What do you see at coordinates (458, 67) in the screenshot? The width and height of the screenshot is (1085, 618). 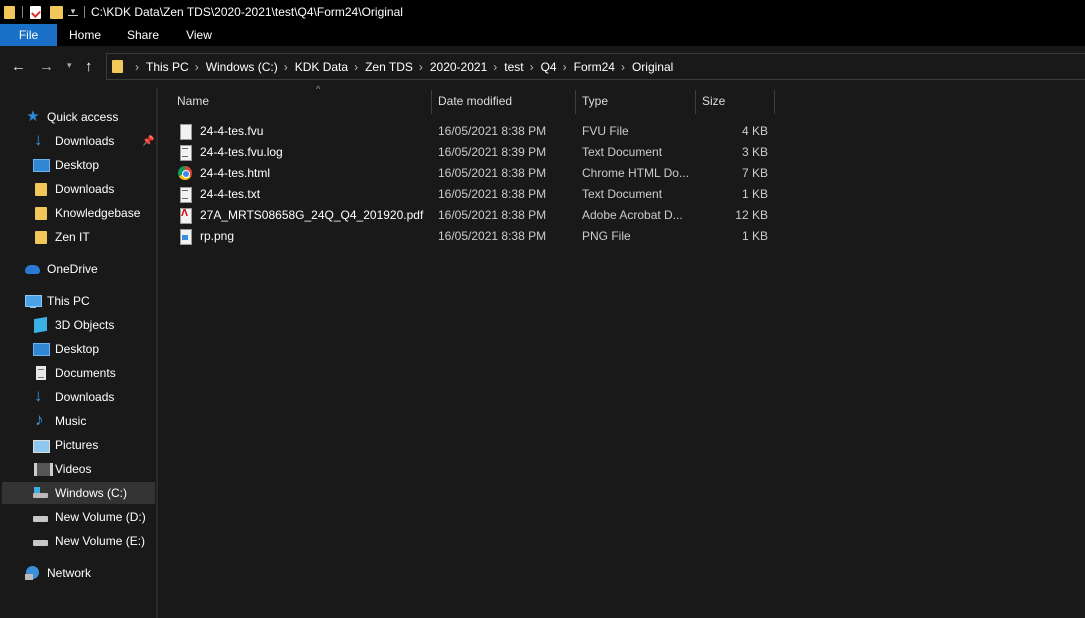 I see `breadcrumb-2020-2021: 2020-2021` at bounding box center [458, 67].